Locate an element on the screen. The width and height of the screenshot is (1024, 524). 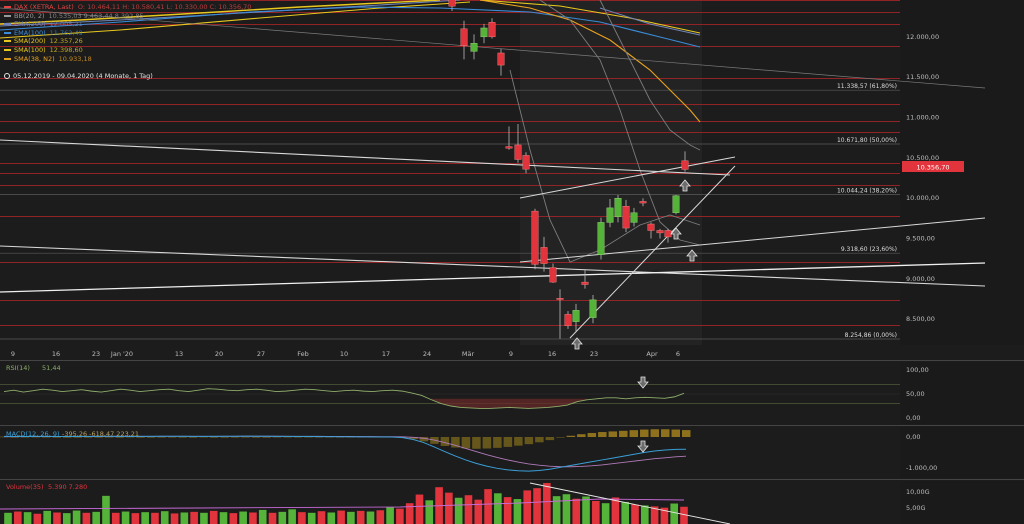
fib-level-label: 10.671,80 (50,00%) is located at coordinates (867, 140).